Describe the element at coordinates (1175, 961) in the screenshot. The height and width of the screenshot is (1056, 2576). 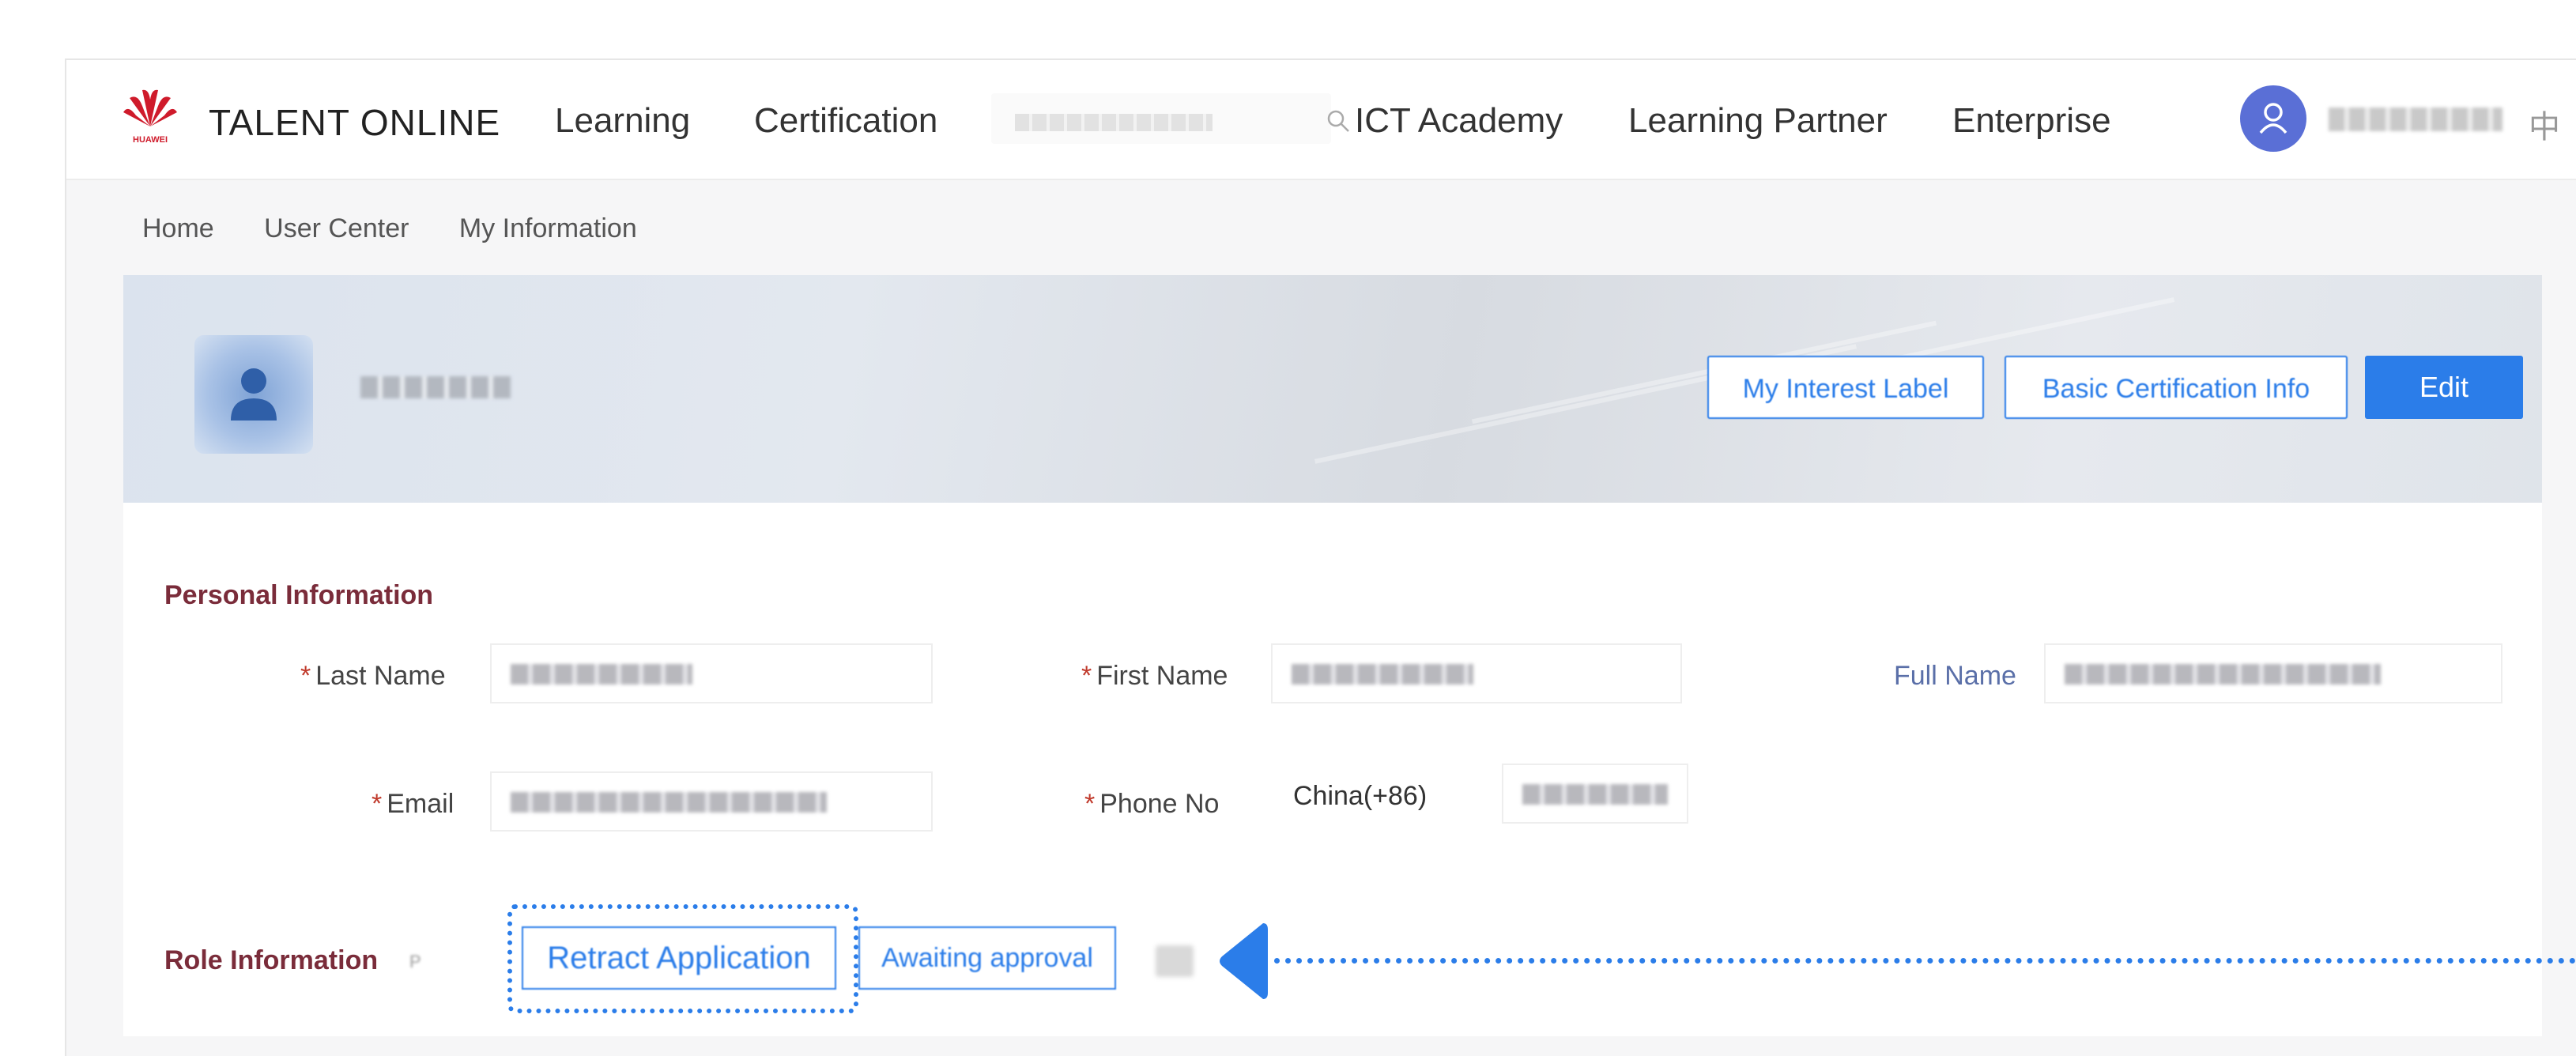
I see `blurred-element` at that location.